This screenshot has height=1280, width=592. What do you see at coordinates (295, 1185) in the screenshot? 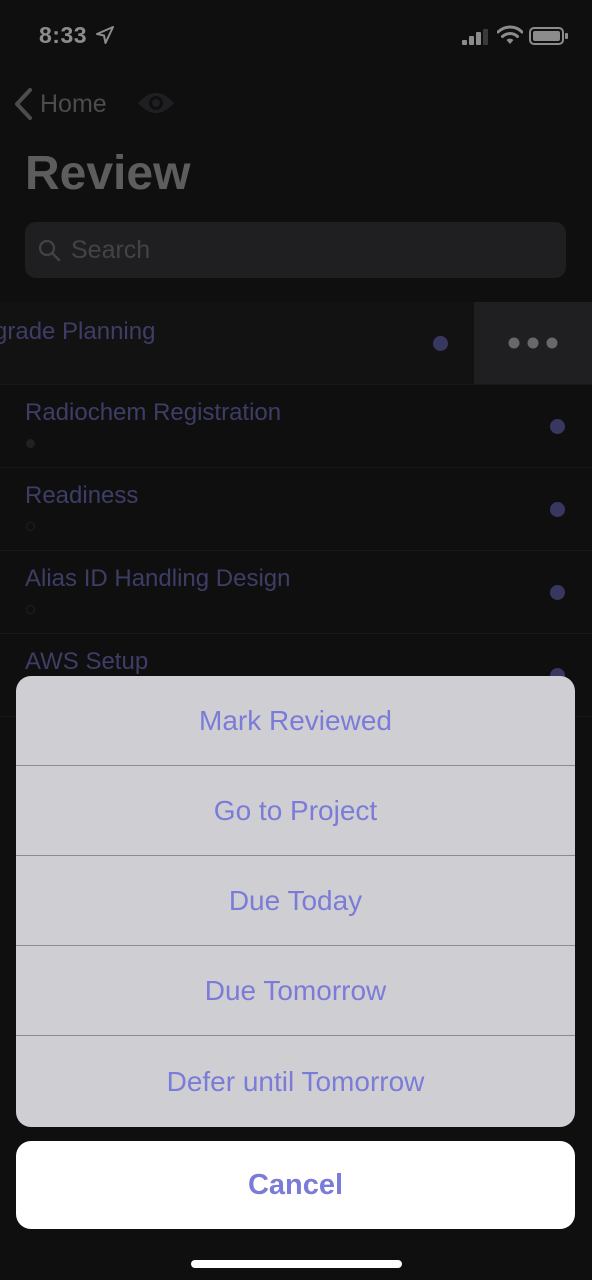
I see `cancel-button: Cancel` at bounding box center [295, 1185].